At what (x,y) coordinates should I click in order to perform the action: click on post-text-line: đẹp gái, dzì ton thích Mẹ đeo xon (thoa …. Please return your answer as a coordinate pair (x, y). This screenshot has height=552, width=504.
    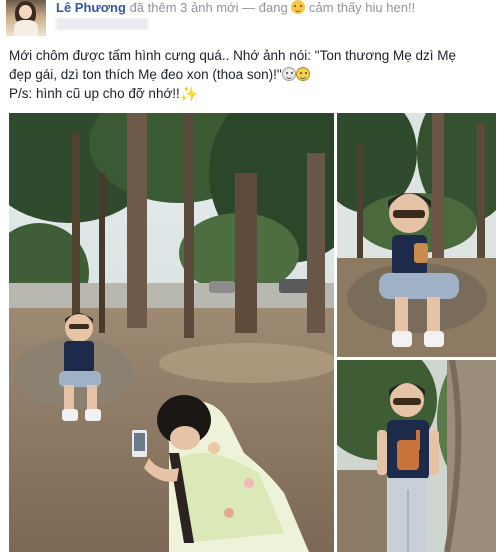
    Looking at the image, I should click on (254, 74).